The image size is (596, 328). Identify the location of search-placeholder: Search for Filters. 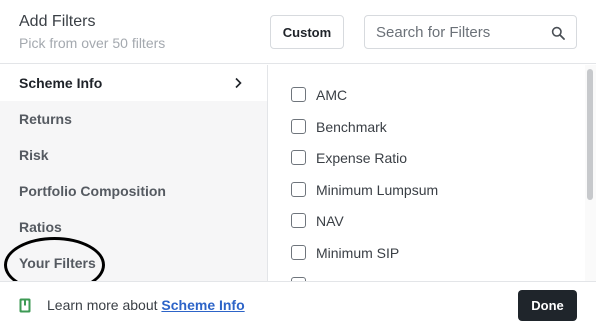
(433, 32).